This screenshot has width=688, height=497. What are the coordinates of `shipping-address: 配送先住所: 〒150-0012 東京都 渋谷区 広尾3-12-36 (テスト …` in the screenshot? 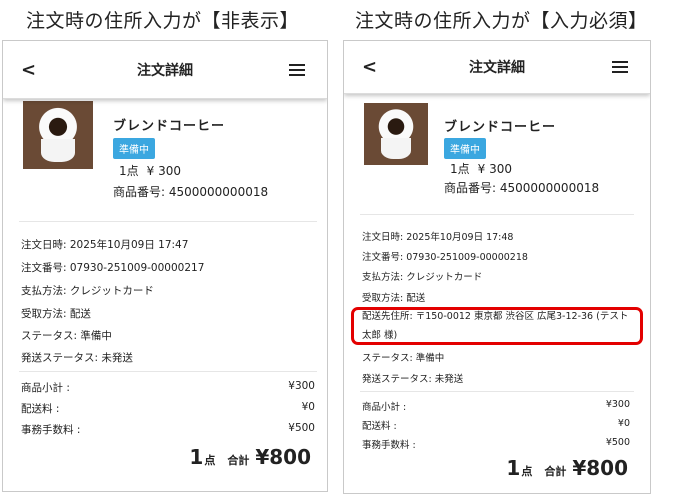 It's located at (495, 326).